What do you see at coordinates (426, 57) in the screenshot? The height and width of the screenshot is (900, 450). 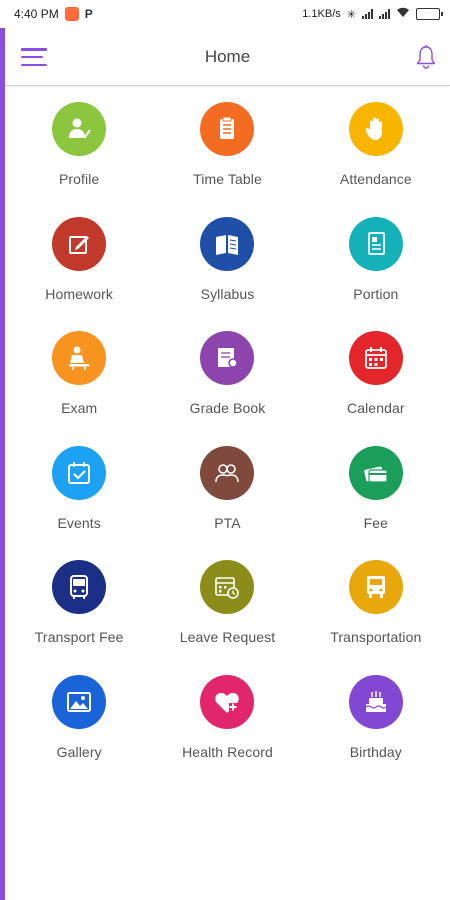 I see `bell-icon` at bounding box center [426, 57].